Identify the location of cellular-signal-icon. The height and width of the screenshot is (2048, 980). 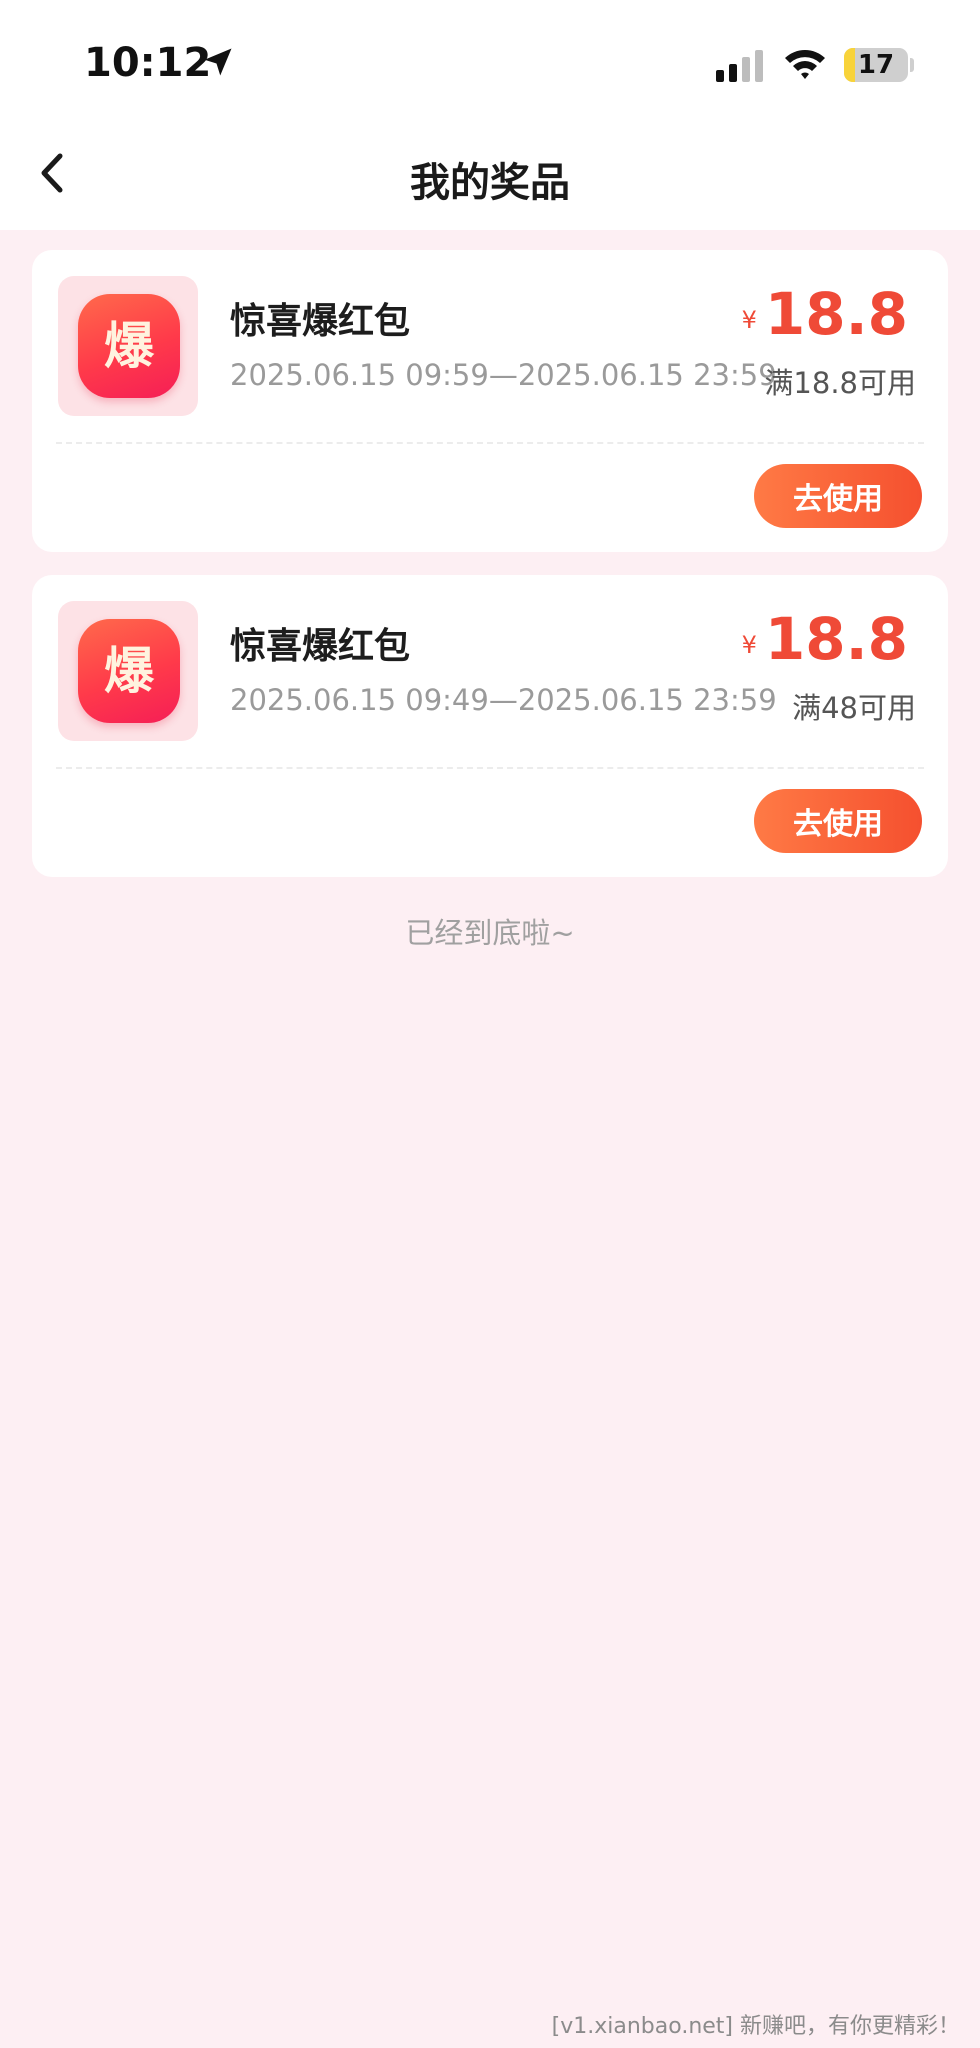
(739, 66).